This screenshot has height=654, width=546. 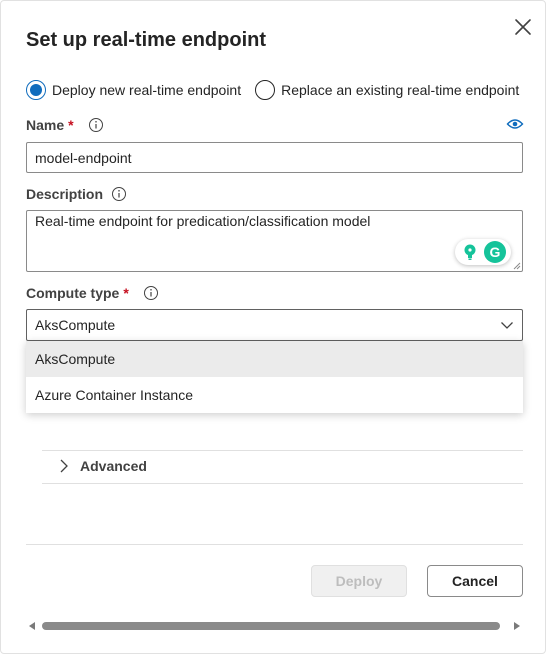 What do you see at coordinates (507, 325) in the screenshot?
I see `chevron-down-icon` at bounding box center [507, 325].